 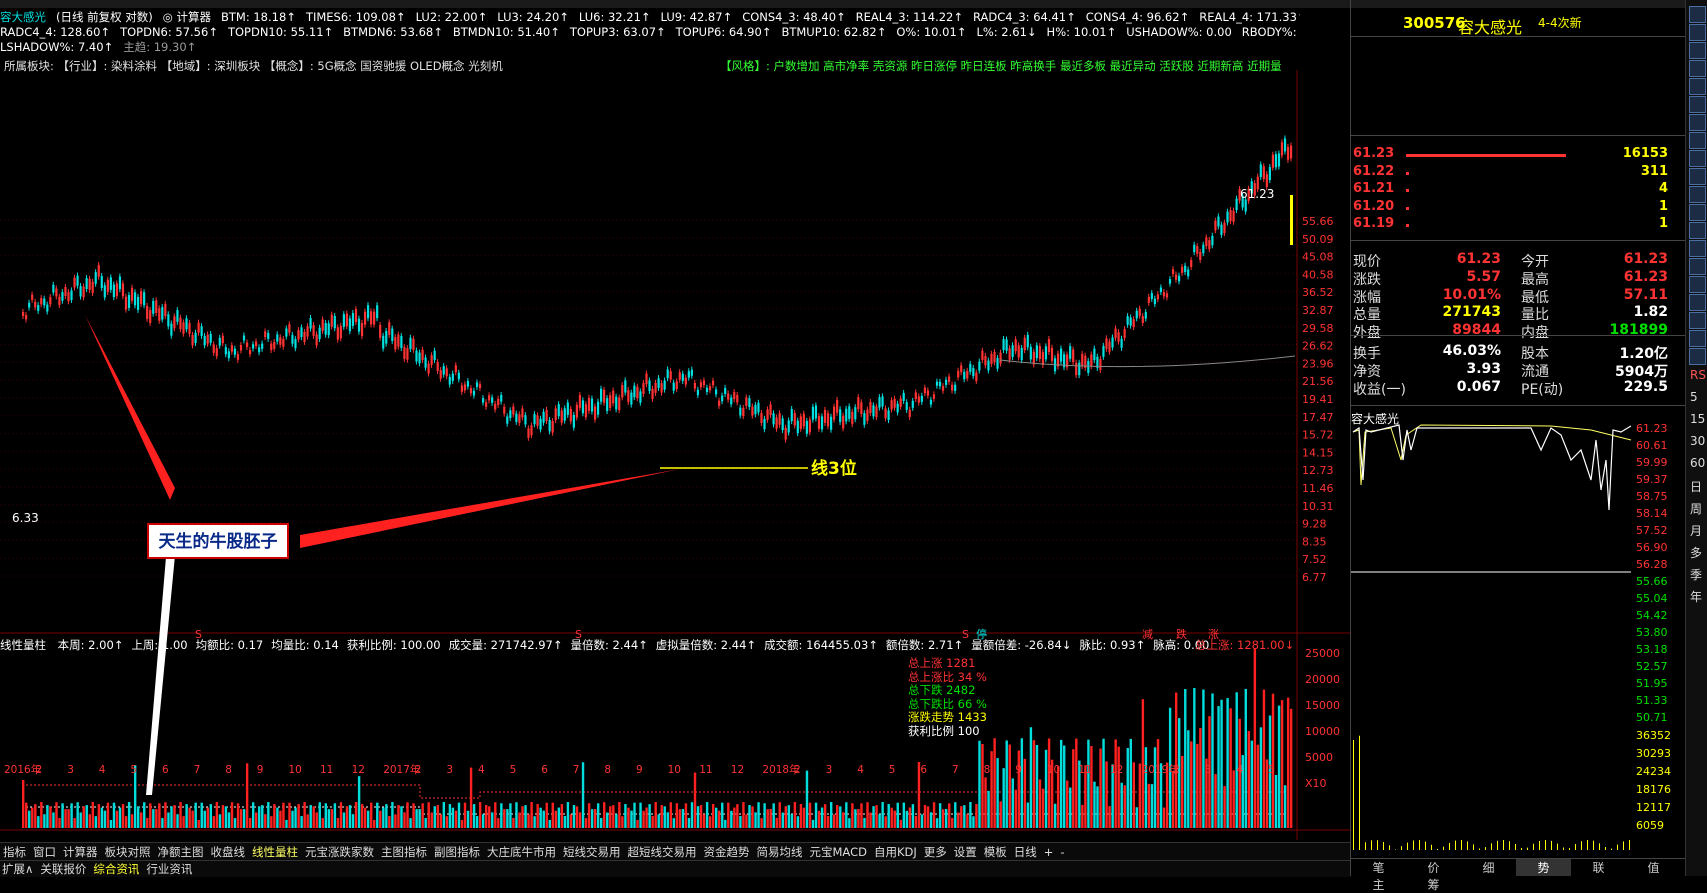 What do you see at coordinates (275, 851) in the screenshot?
I see `indicator-tab: 线性量柱` at bounding box center [275, 851].